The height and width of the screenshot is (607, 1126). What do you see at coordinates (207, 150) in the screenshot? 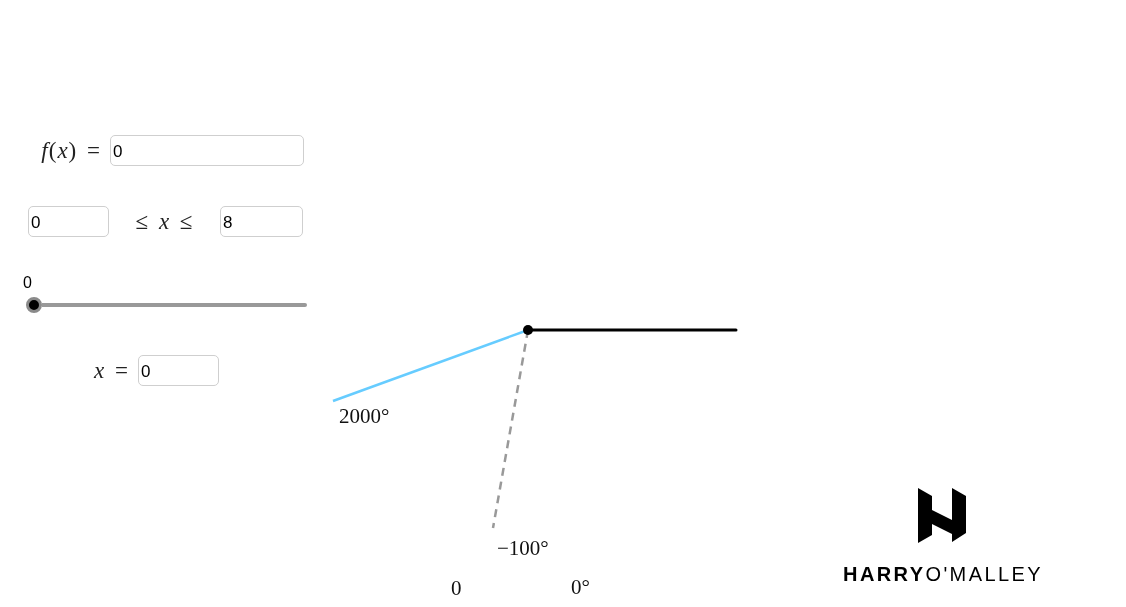
I see `function-input-field: 0` at bounding box center [207, 150].